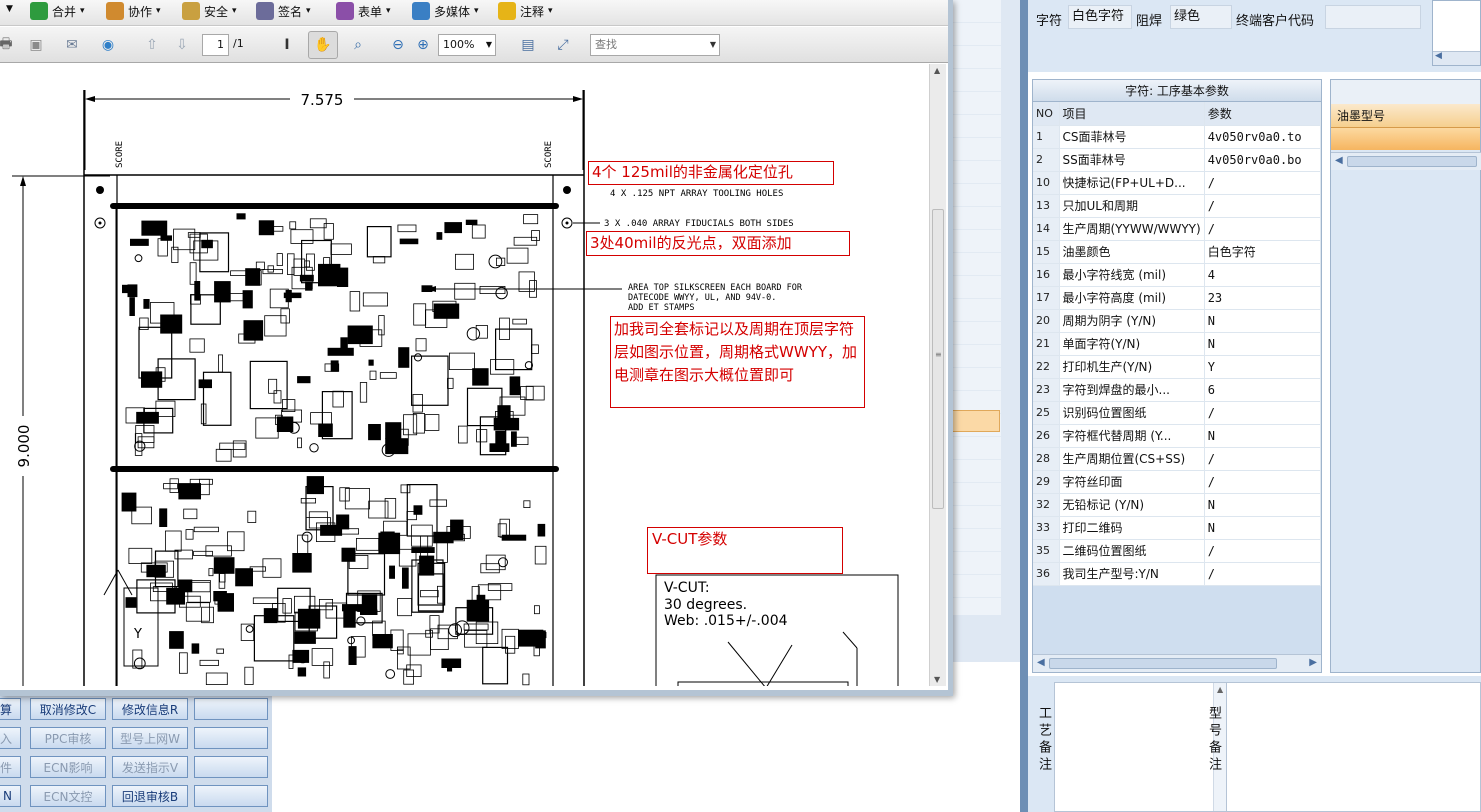  What do you see at coordinates (398, 45) in the screenshot?
I see `zoom-out-icon: ⊖` at bounding box center [398, 45].